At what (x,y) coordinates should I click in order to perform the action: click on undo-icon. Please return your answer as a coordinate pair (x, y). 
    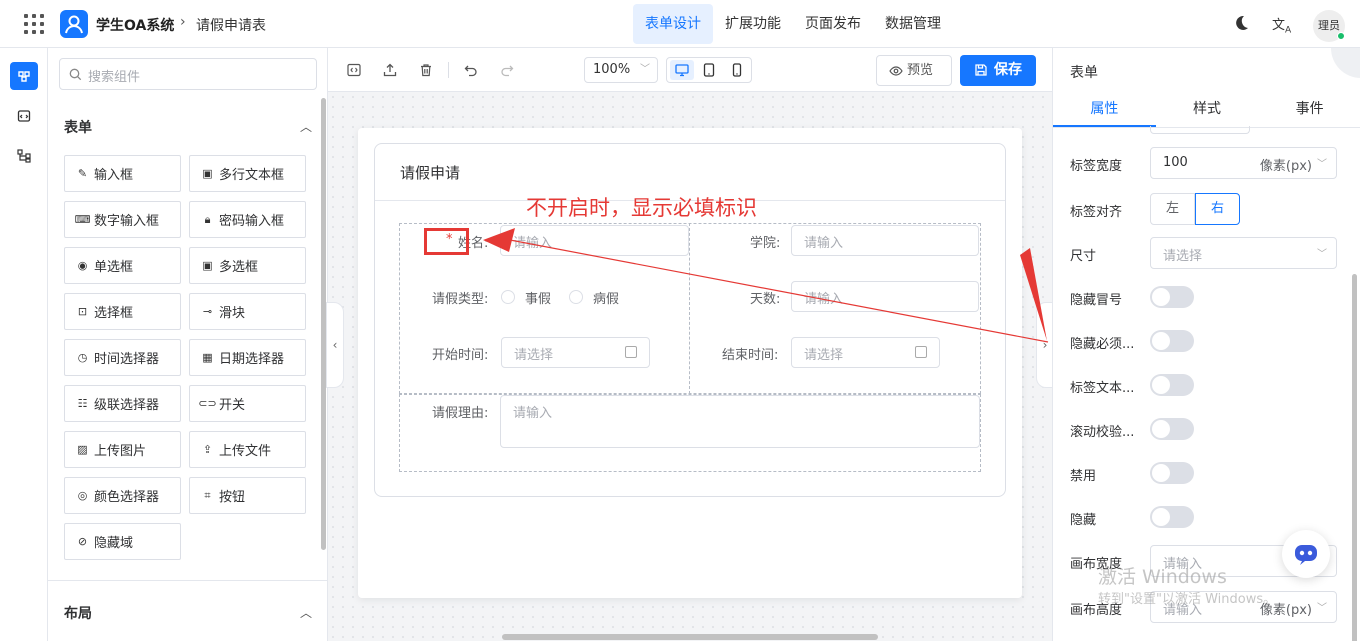
    Looking at the image, I should click on (471, 70).